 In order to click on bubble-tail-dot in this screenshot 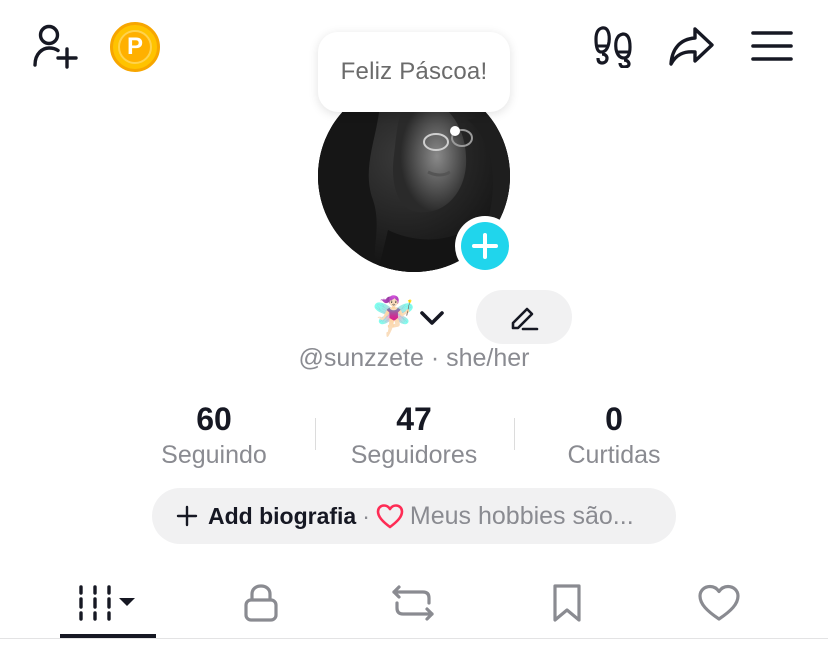, I will do `click(455, 131)`.